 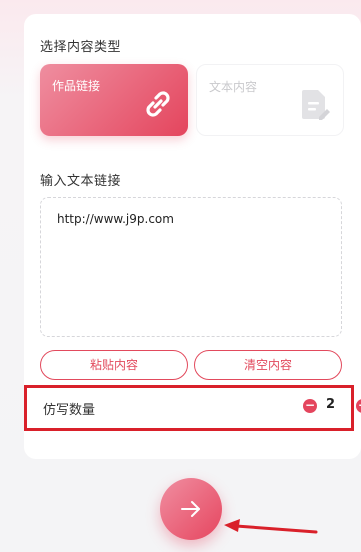 I want to click on arrow-right-icon, so click(x=190, y=509).